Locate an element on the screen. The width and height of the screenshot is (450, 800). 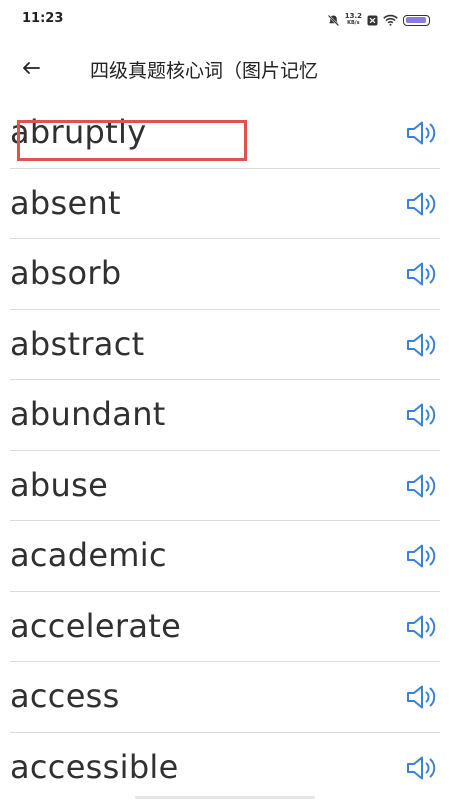
network-speed-unit: KB/s is located at coordinates (353, 23).